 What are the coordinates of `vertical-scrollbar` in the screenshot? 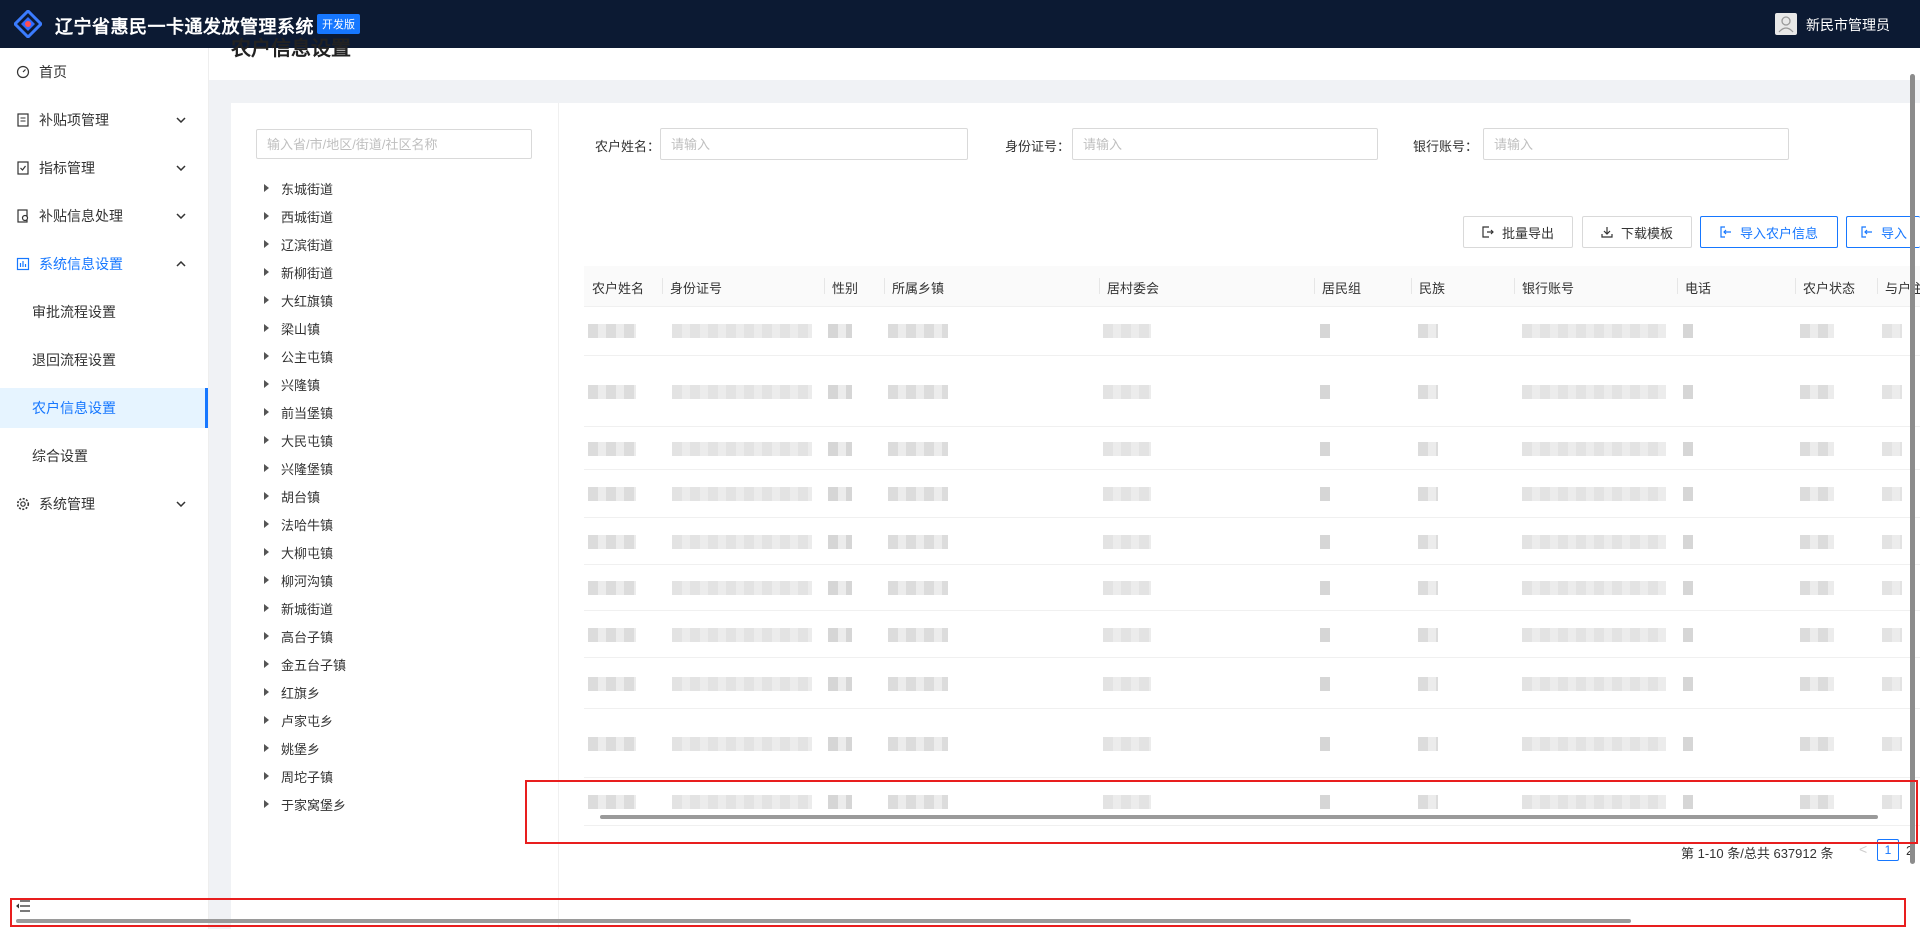 It's located at (1912, 469).